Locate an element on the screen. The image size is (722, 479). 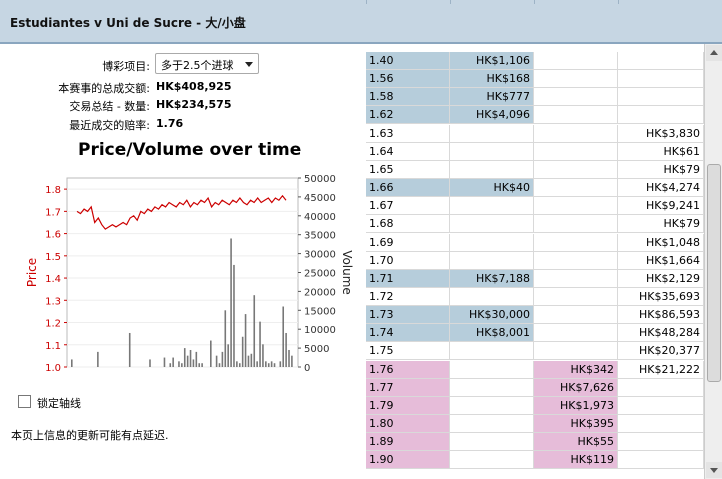
traded-amount-cell: HK$86,593 is located at coordinates (661, 315).